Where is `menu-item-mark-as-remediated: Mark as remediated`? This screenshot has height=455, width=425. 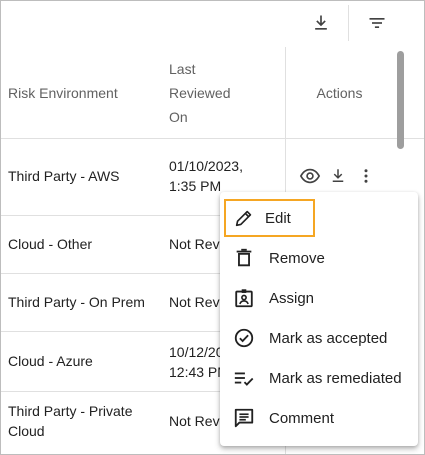 menu-item-mark-as-remediated: Mark as remediated is located at coordinates (321, 378).